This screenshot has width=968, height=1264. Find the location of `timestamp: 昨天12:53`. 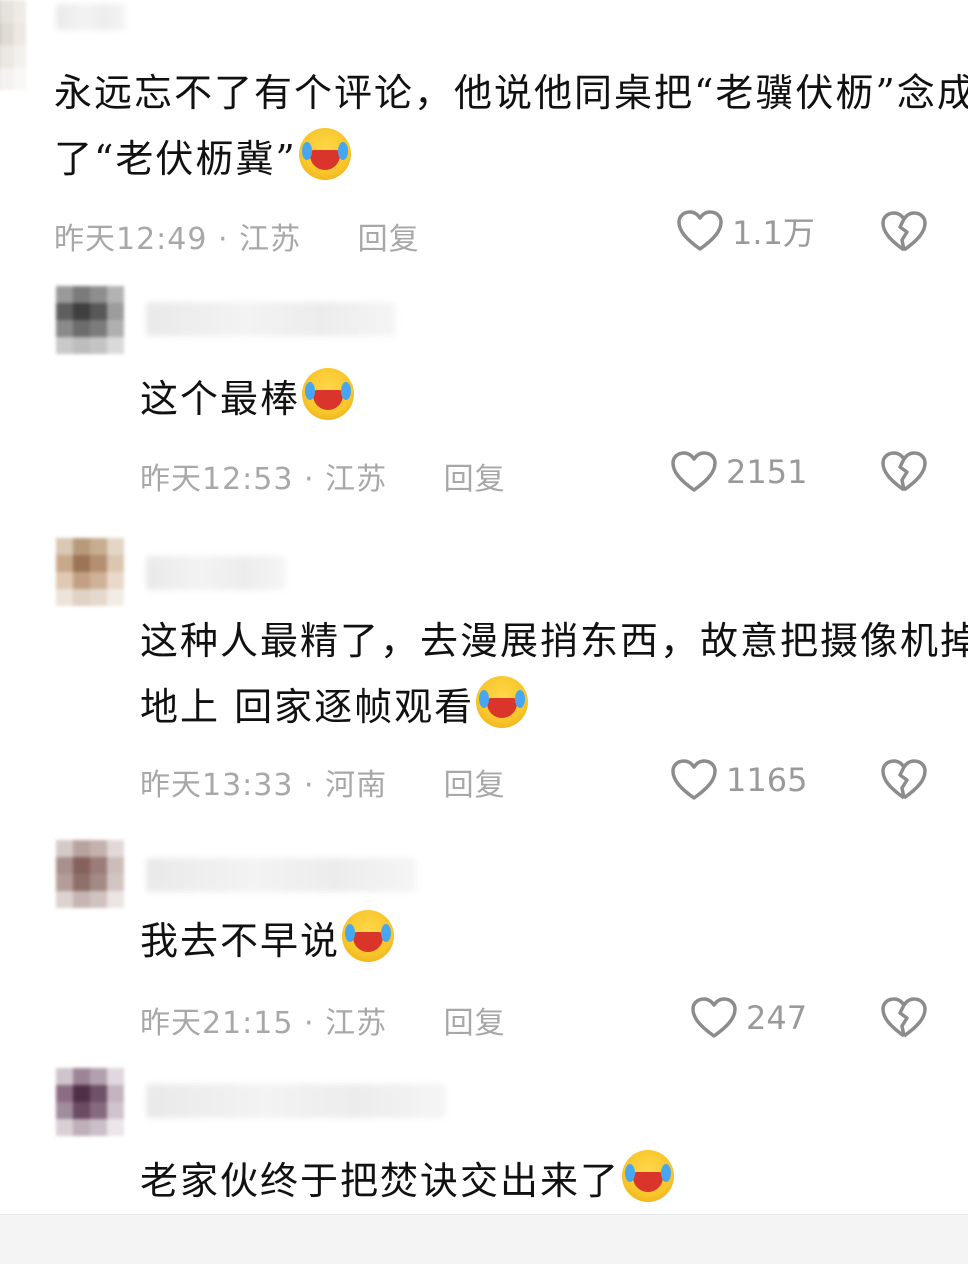

timestamp: 昨天12:53 is located at coordinates (217, 479).